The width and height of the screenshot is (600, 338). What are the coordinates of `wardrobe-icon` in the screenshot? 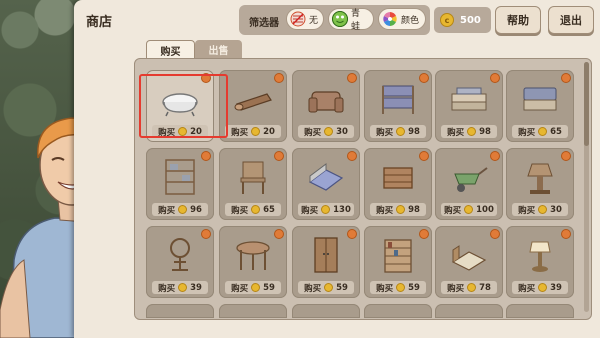 It's located at (326, 255).